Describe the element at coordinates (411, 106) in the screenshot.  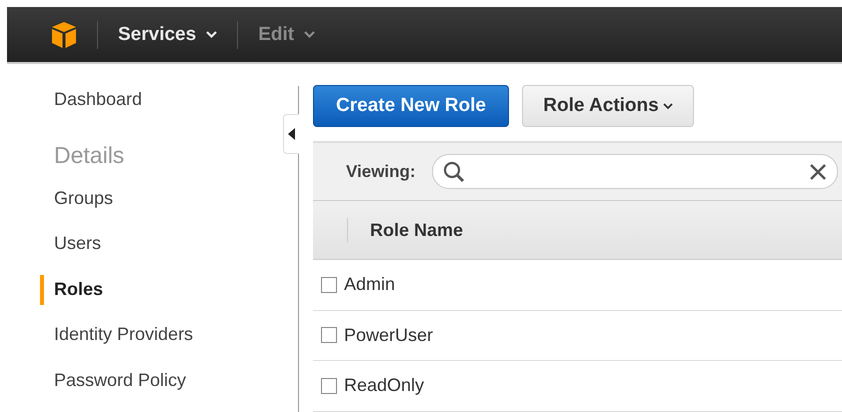
I see `create-role-button: Create New Role` at that location.